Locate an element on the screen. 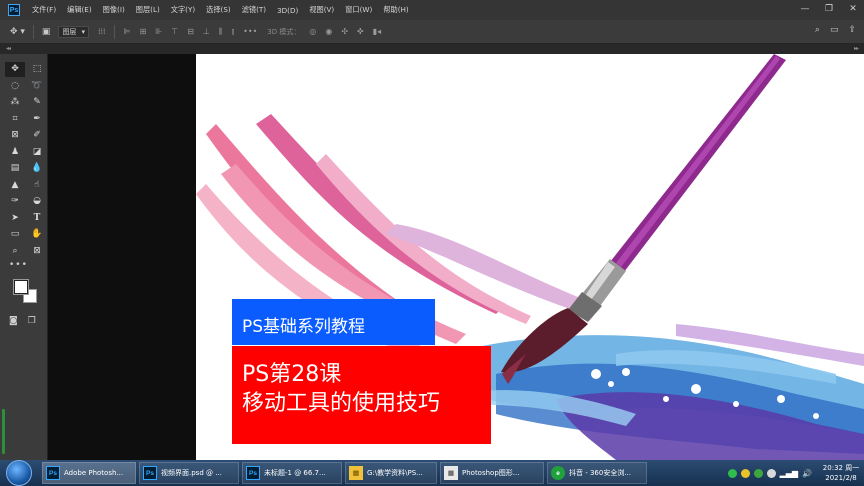  system-clock: 20:32 周一 2021/2/8 is located at coordinates (841, 473).